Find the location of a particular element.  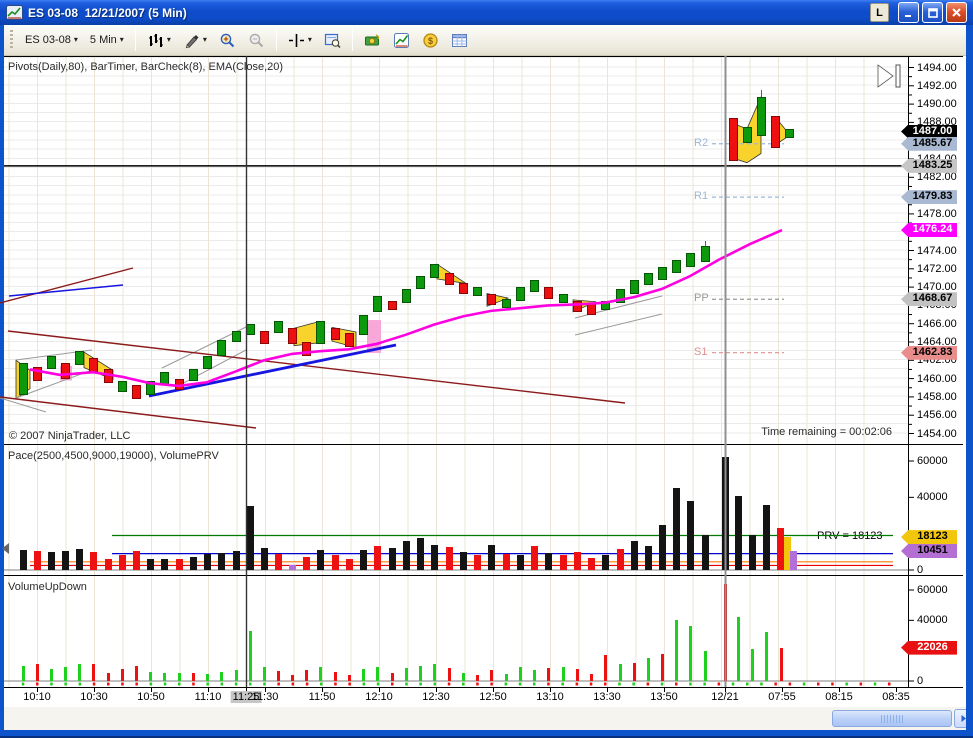

minimize-button is located at coordinates (908, 12).